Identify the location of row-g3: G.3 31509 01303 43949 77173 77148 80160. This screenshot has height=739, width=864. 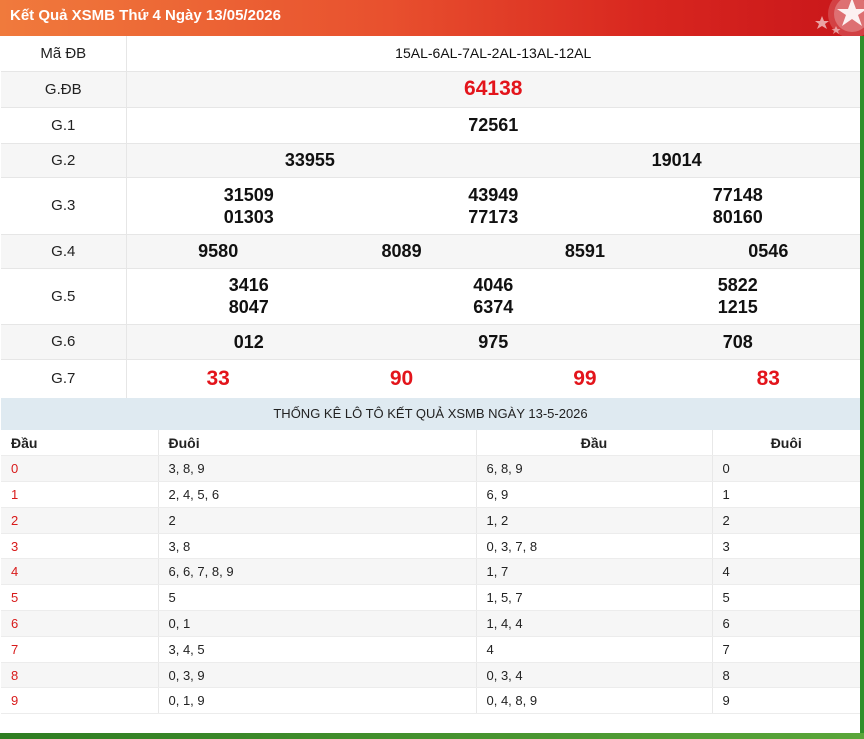
(431, 206).